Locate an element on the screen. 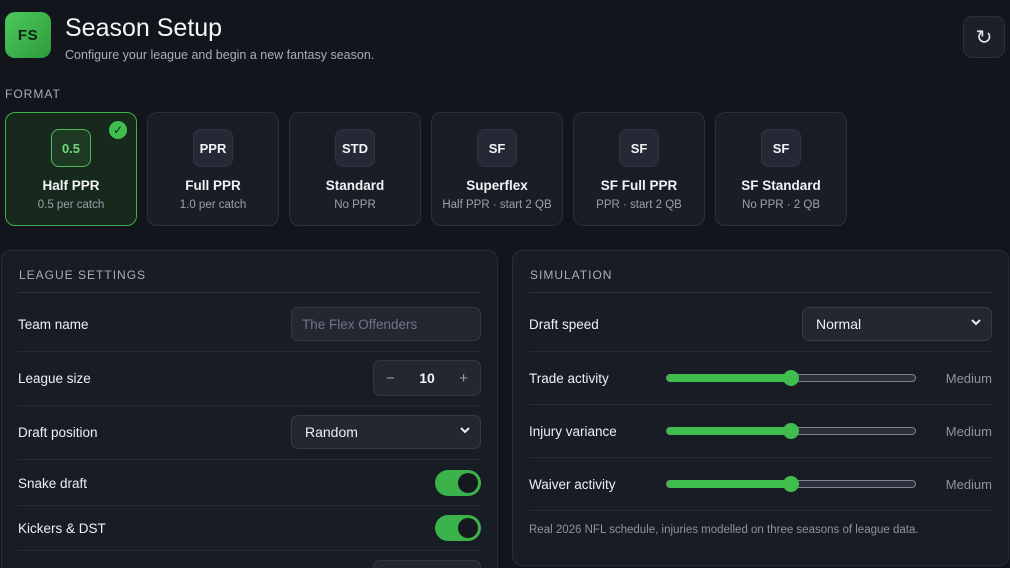  format-name: Half PPR is located at coordinates (71, 185).